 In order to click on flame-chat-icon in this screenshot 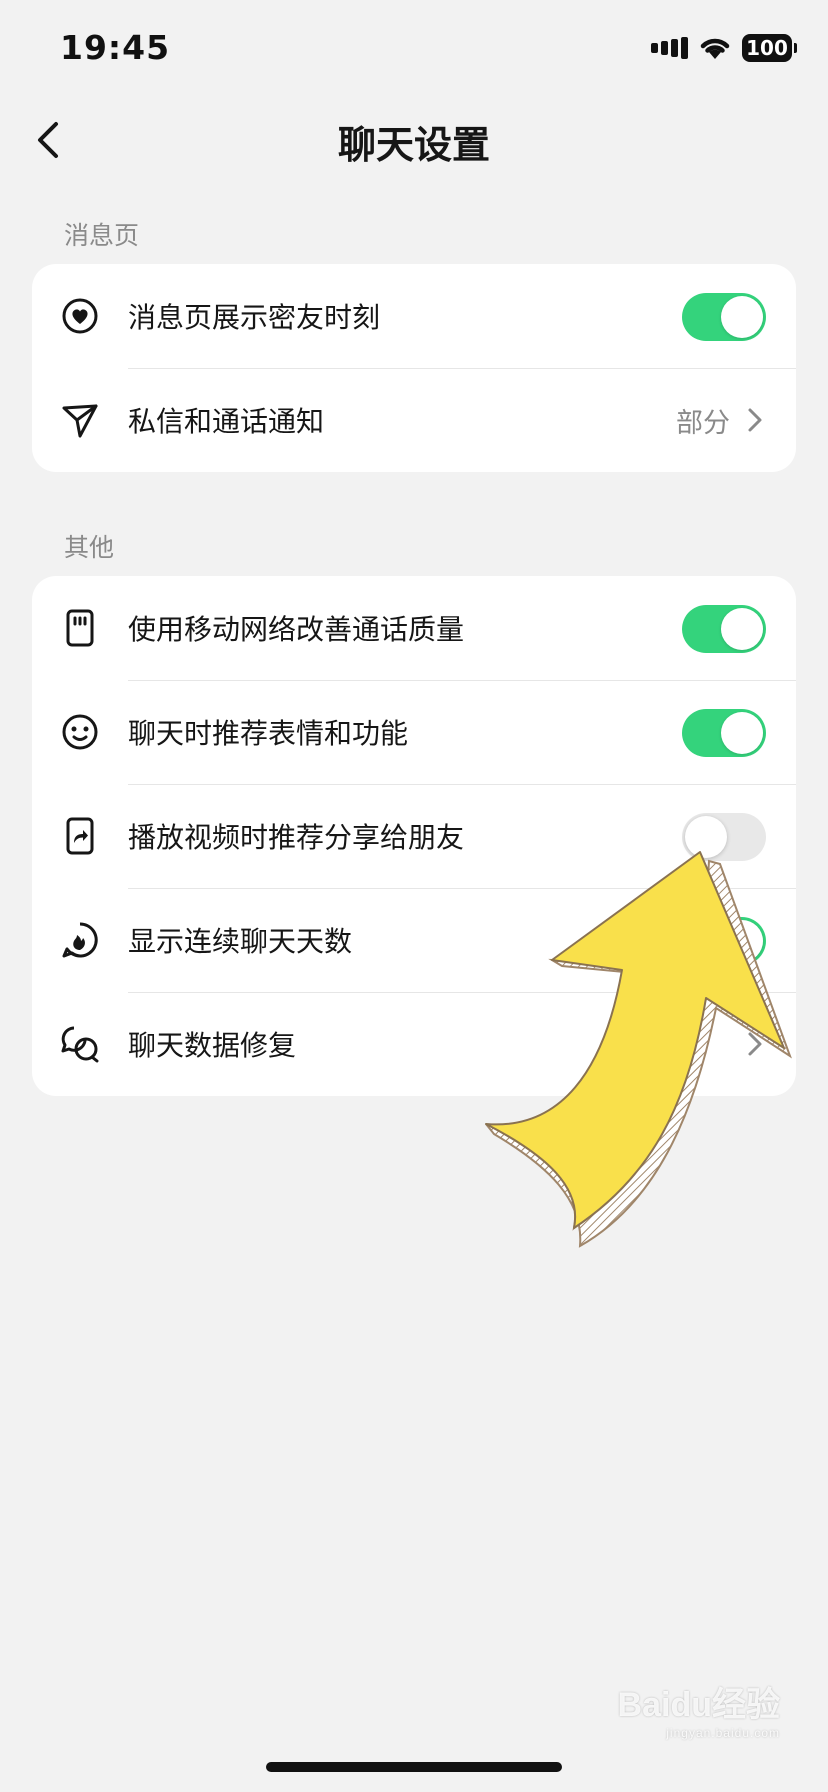, I will do `click(80, 940)`.